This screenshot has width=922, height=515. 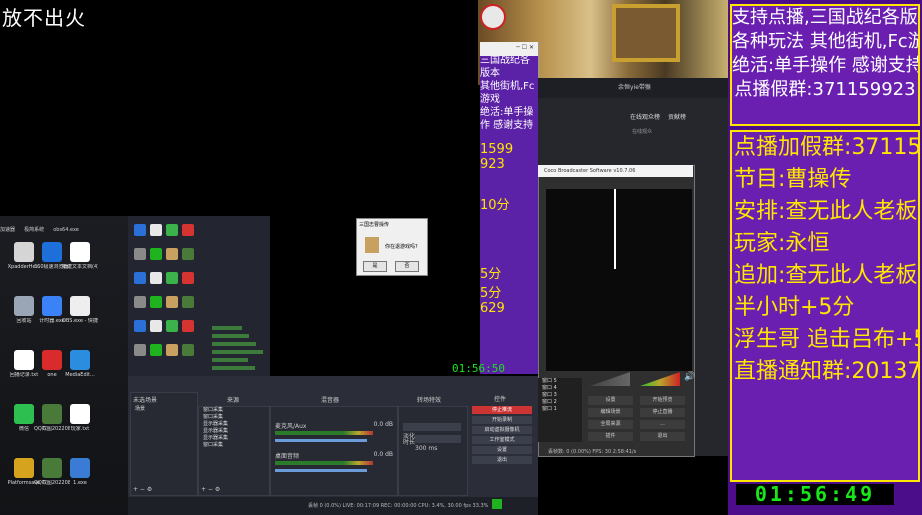 What do you see at coordinates (662, 412) in the screenshot?
I see `bcast-stop-stream-button: 停止直播` at bounding box center [662, 412].